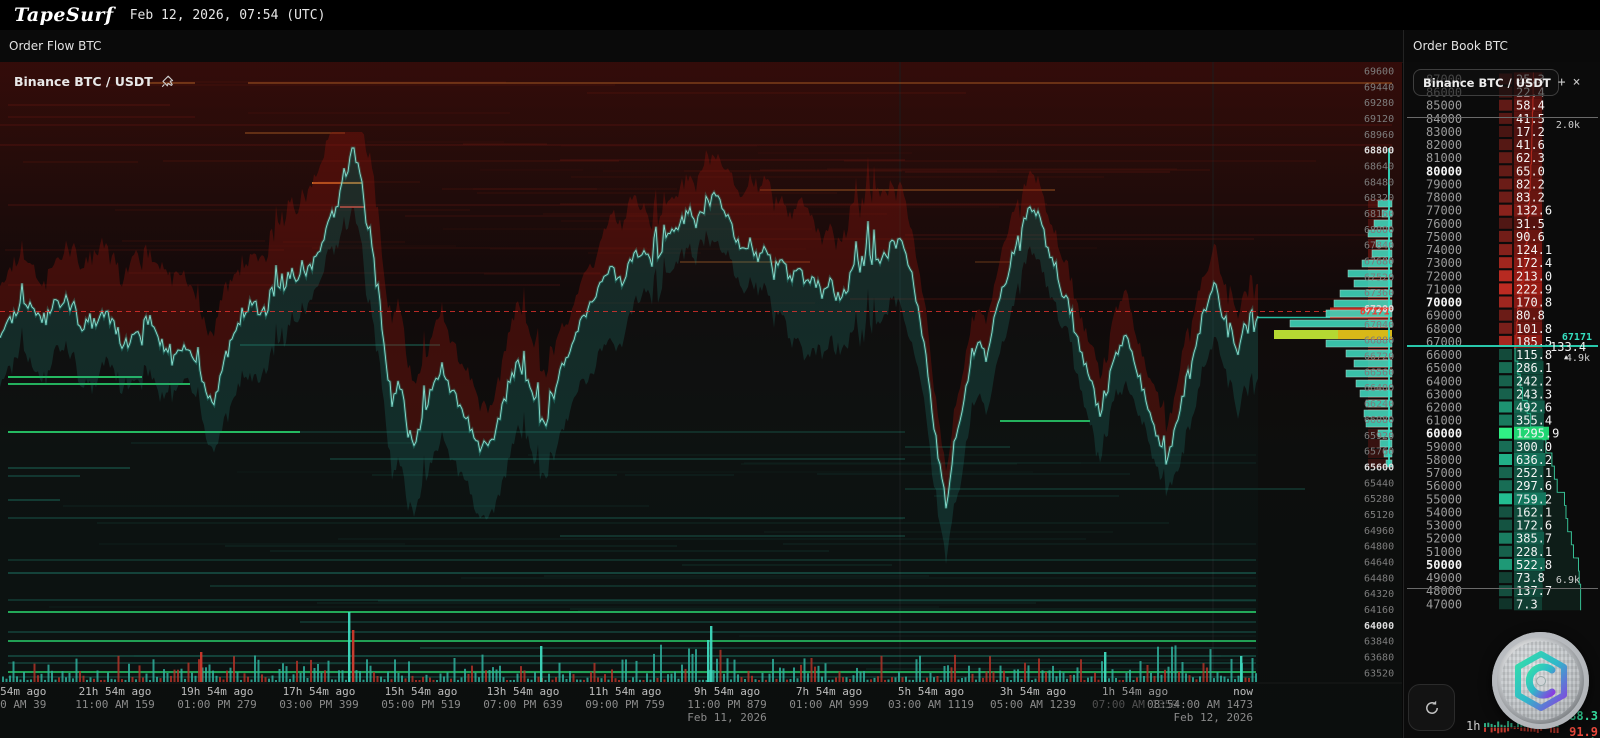 Image resolution: width=1600 pixels, height=738 pixels. I want to click on order-book-row: 74000 124.1, so click(1489, 250).